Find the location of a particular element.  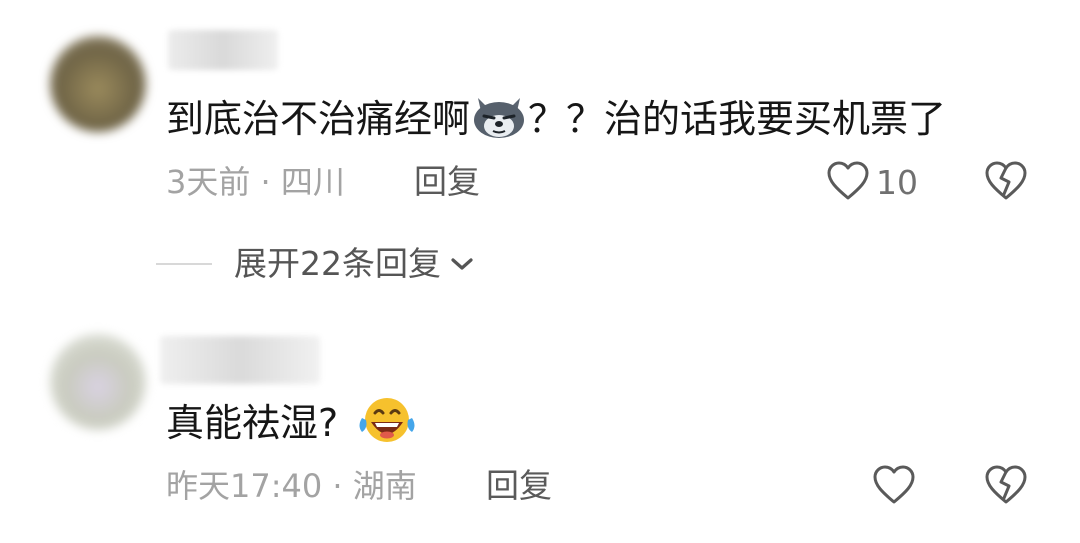

tears-of-joy-emoji is located at coordinates (387, 425).